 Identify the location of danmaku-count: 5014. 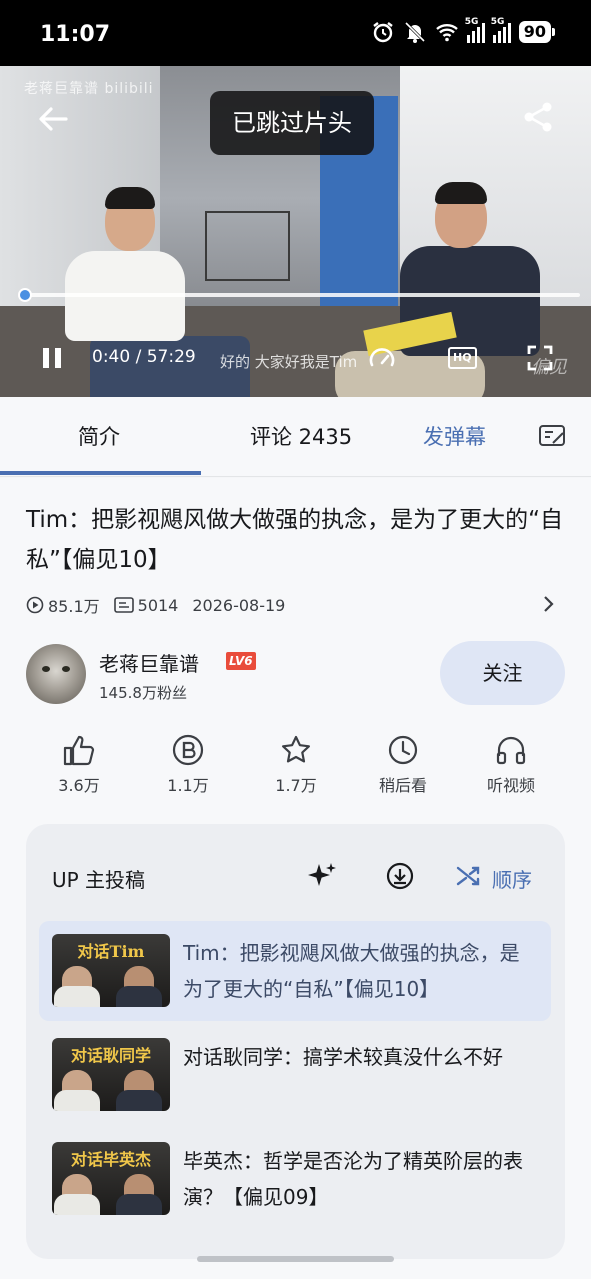
(158, 605).